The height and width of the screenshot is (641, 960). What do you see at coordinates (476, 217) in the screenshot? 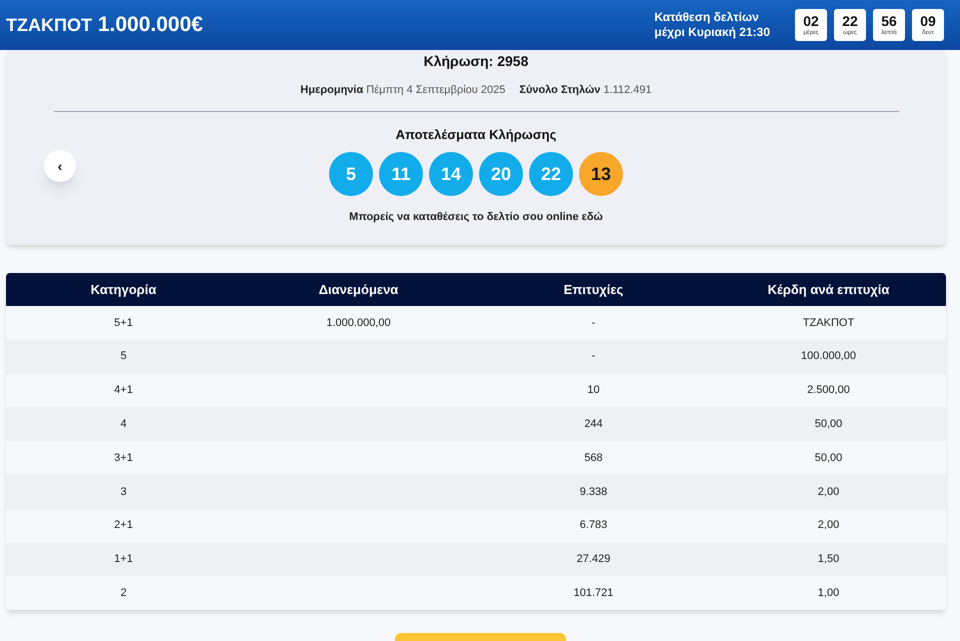
I see `online-link: Μπορείς να καταθέσεις το δελτίο σου online εδώ` at bounding box center [476, 217].